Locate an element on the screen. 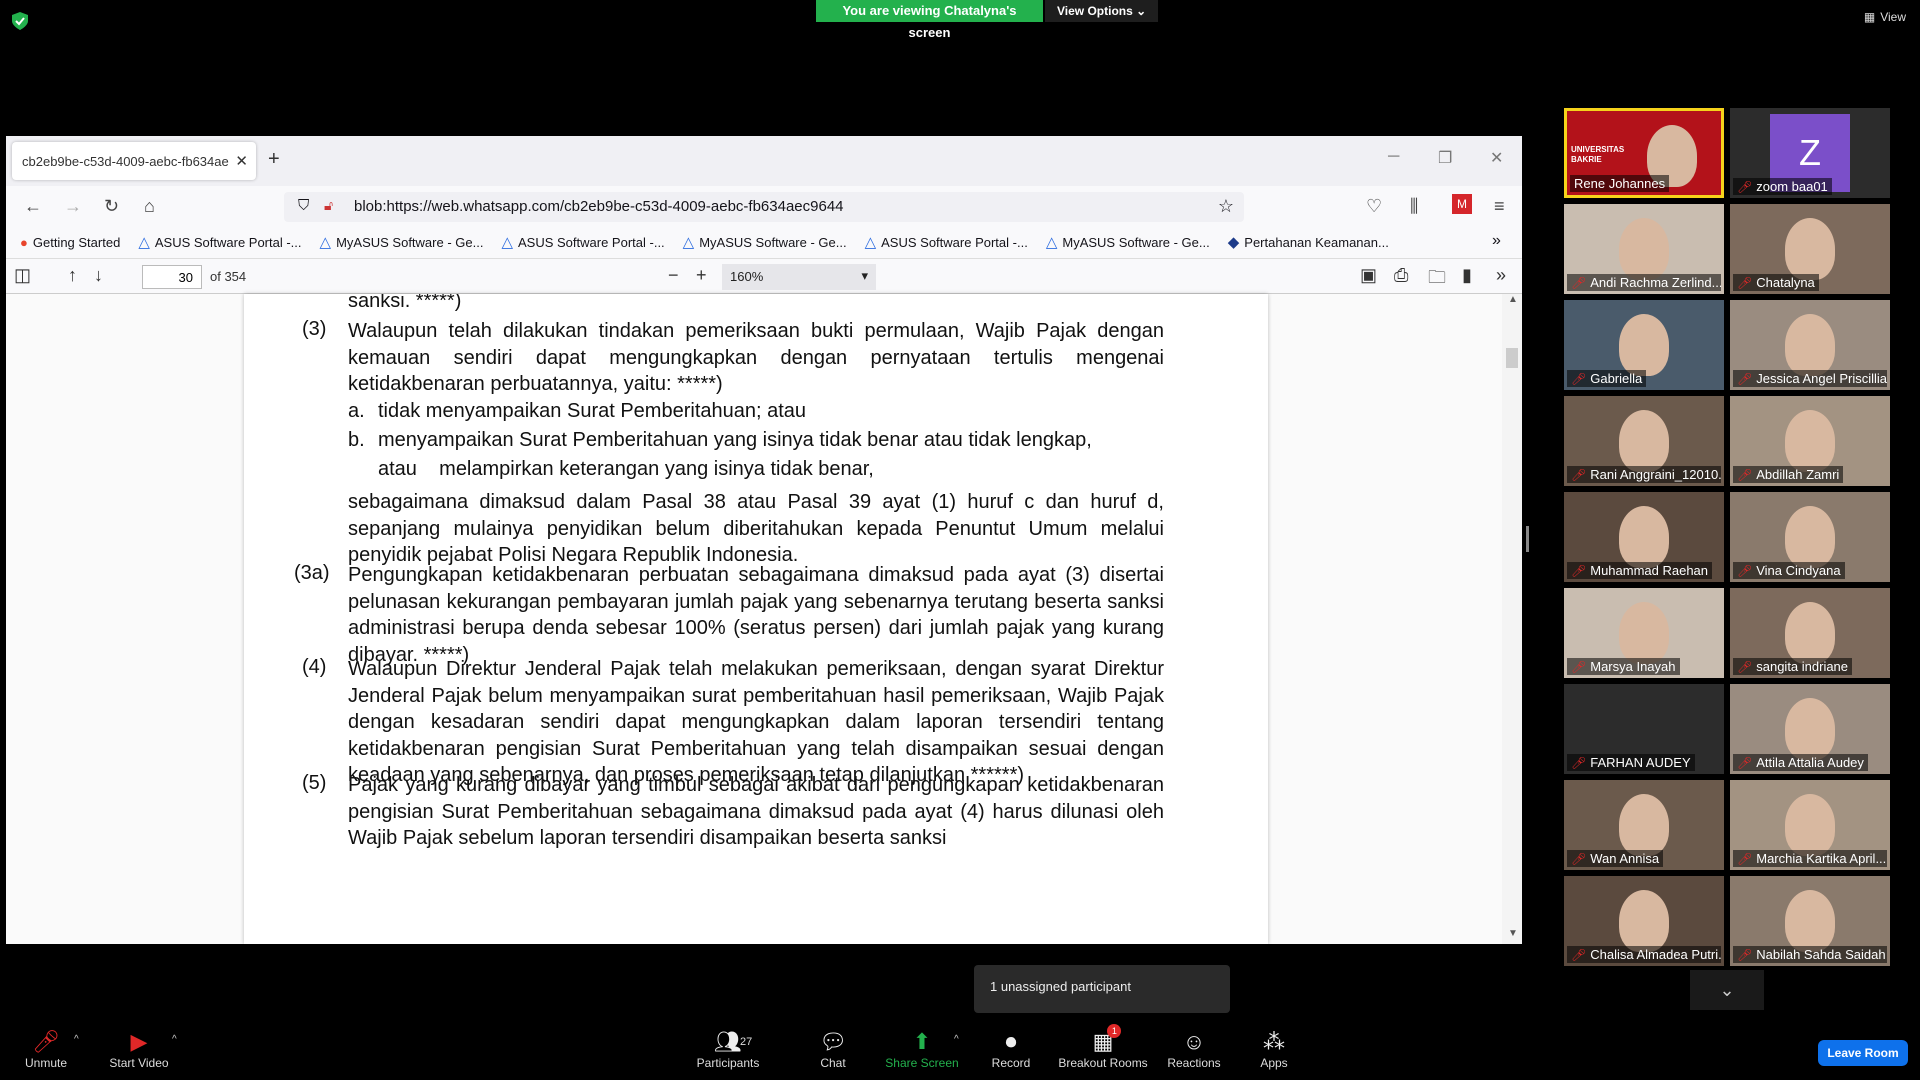 This screenshot has height=1080, width=1920. leave-room-button: Leave Room is located at coordinates (1863, 1053).